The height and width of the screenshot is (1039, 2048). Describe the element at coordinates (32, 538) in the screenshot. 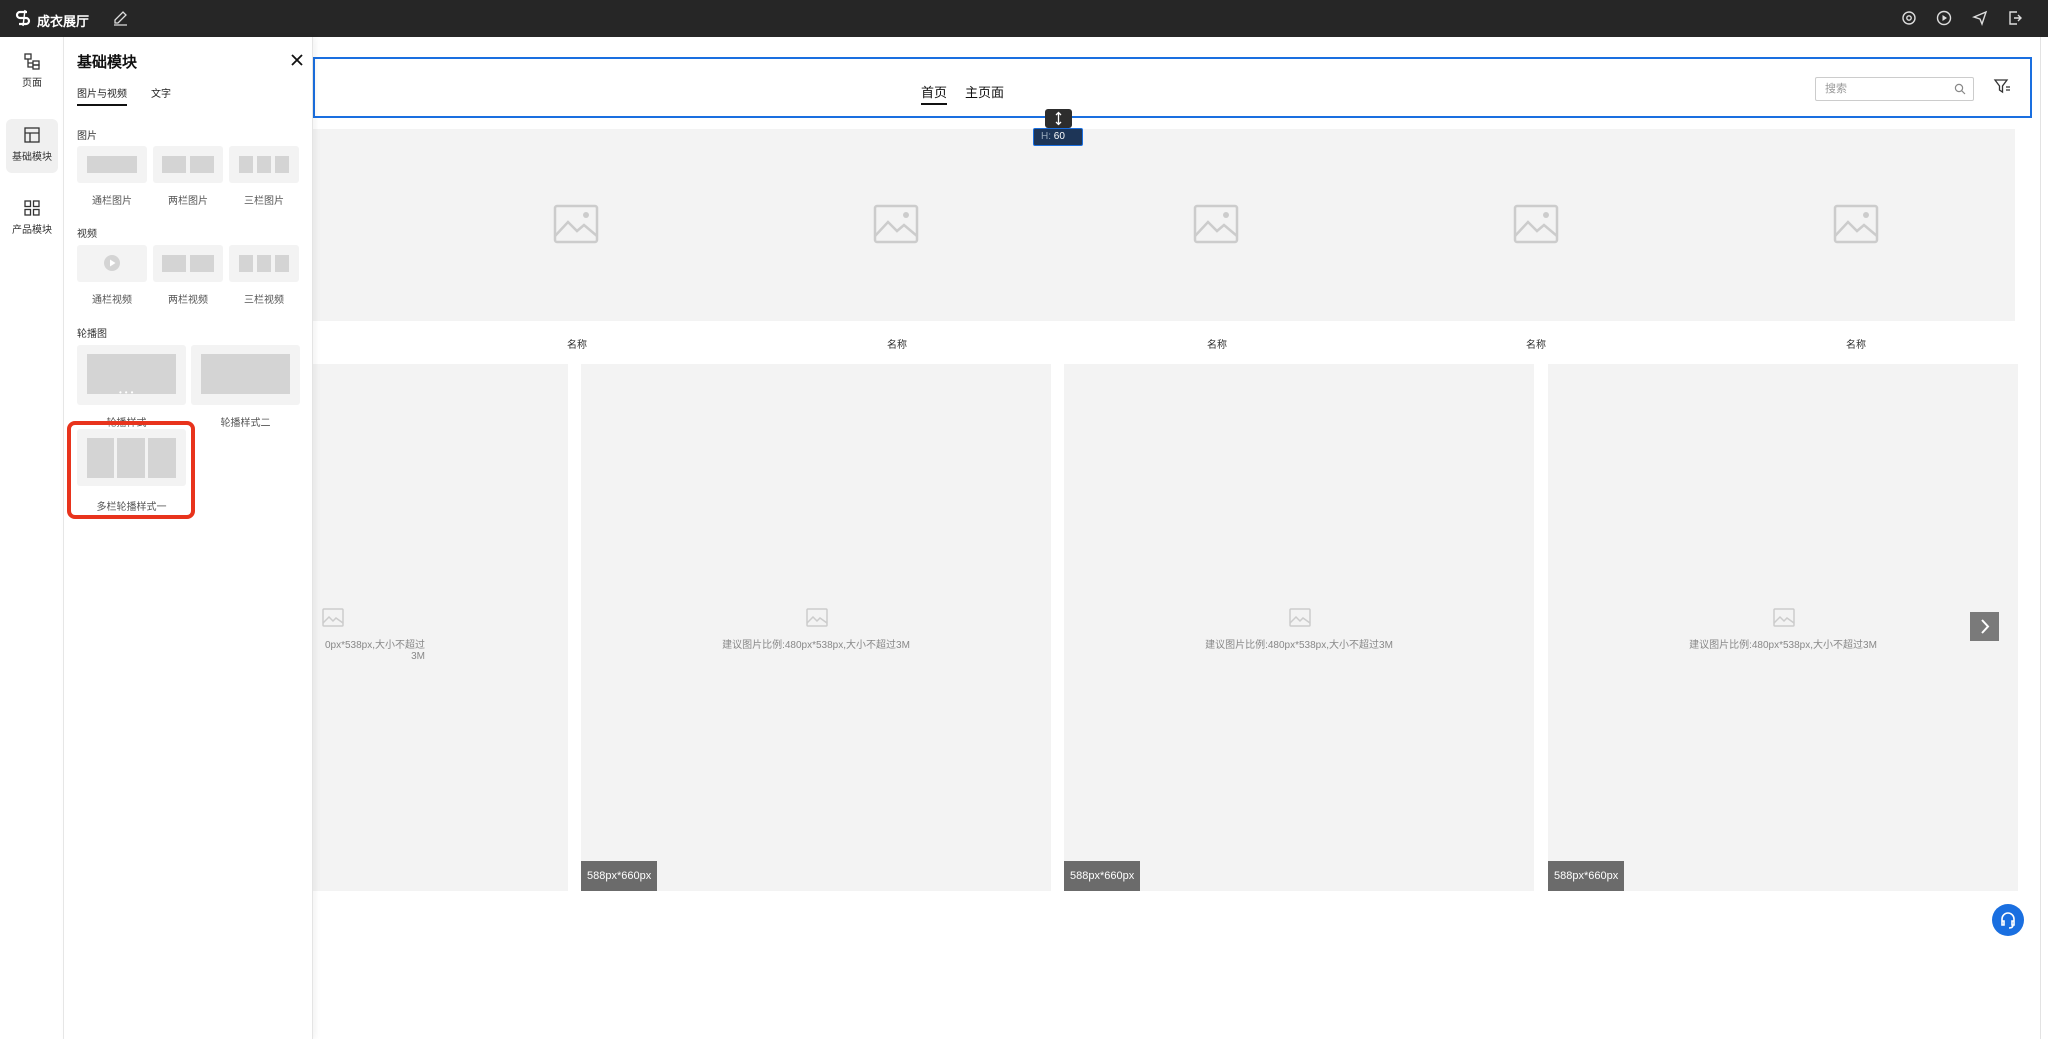

I see `left-nav: 页面 基础模块 产品模块` at that location.